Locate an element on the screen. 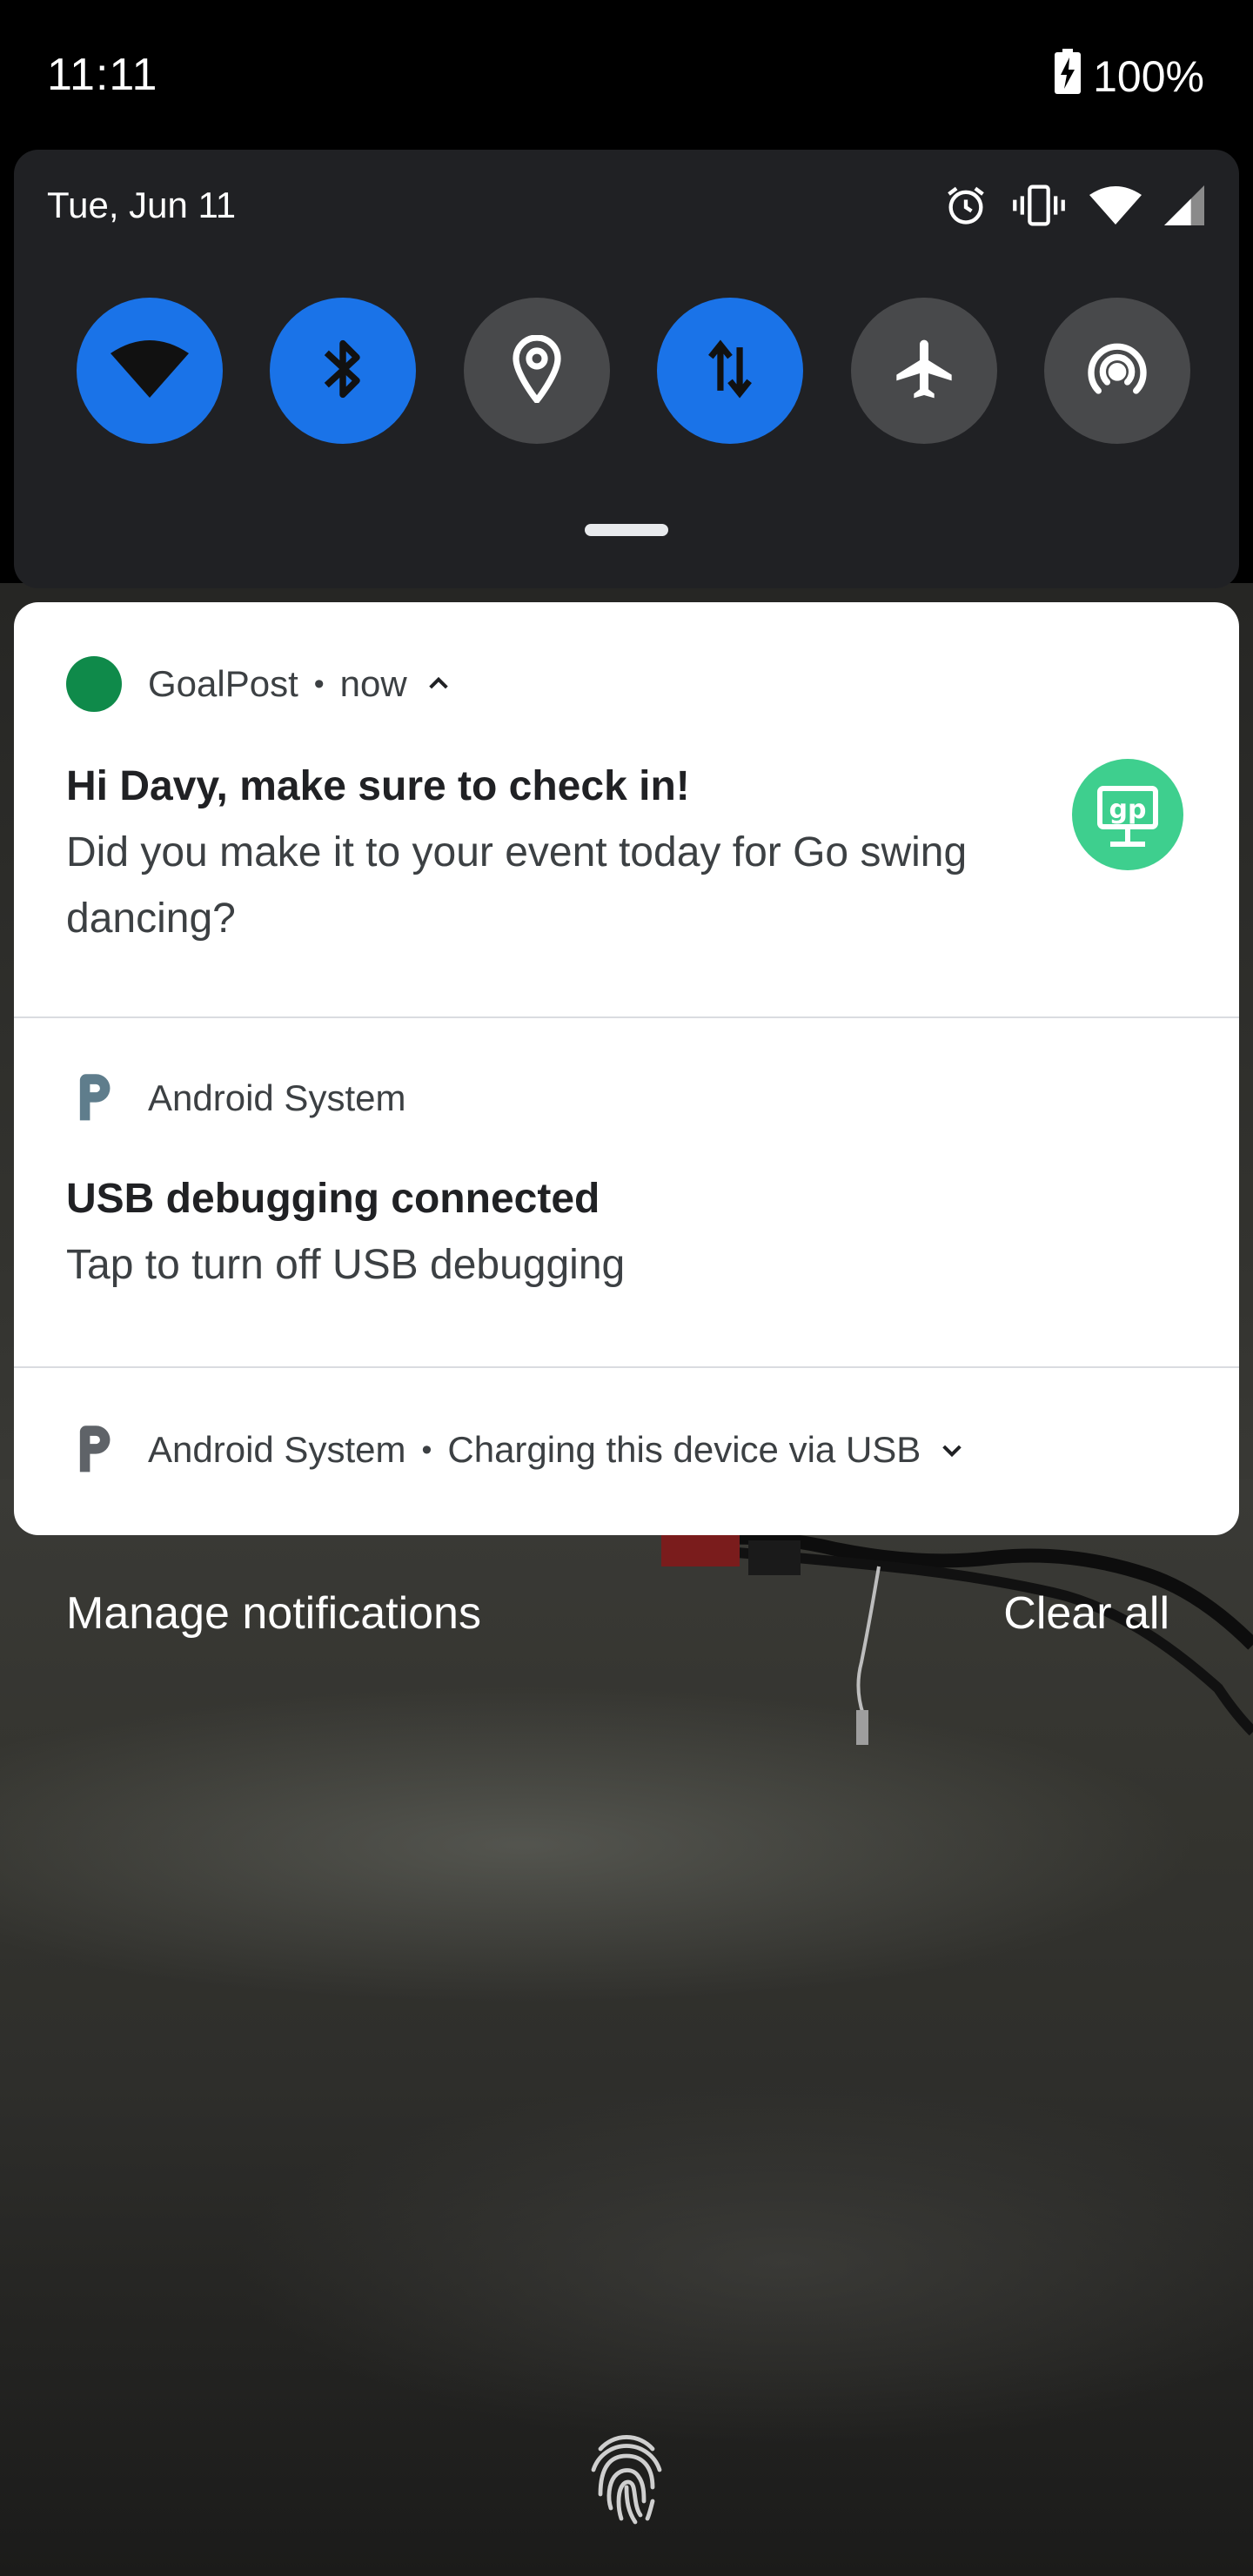 The width and height of the screenshot is (1253, 2576). battery-charging-icon is located at coordinates (1068, 77).